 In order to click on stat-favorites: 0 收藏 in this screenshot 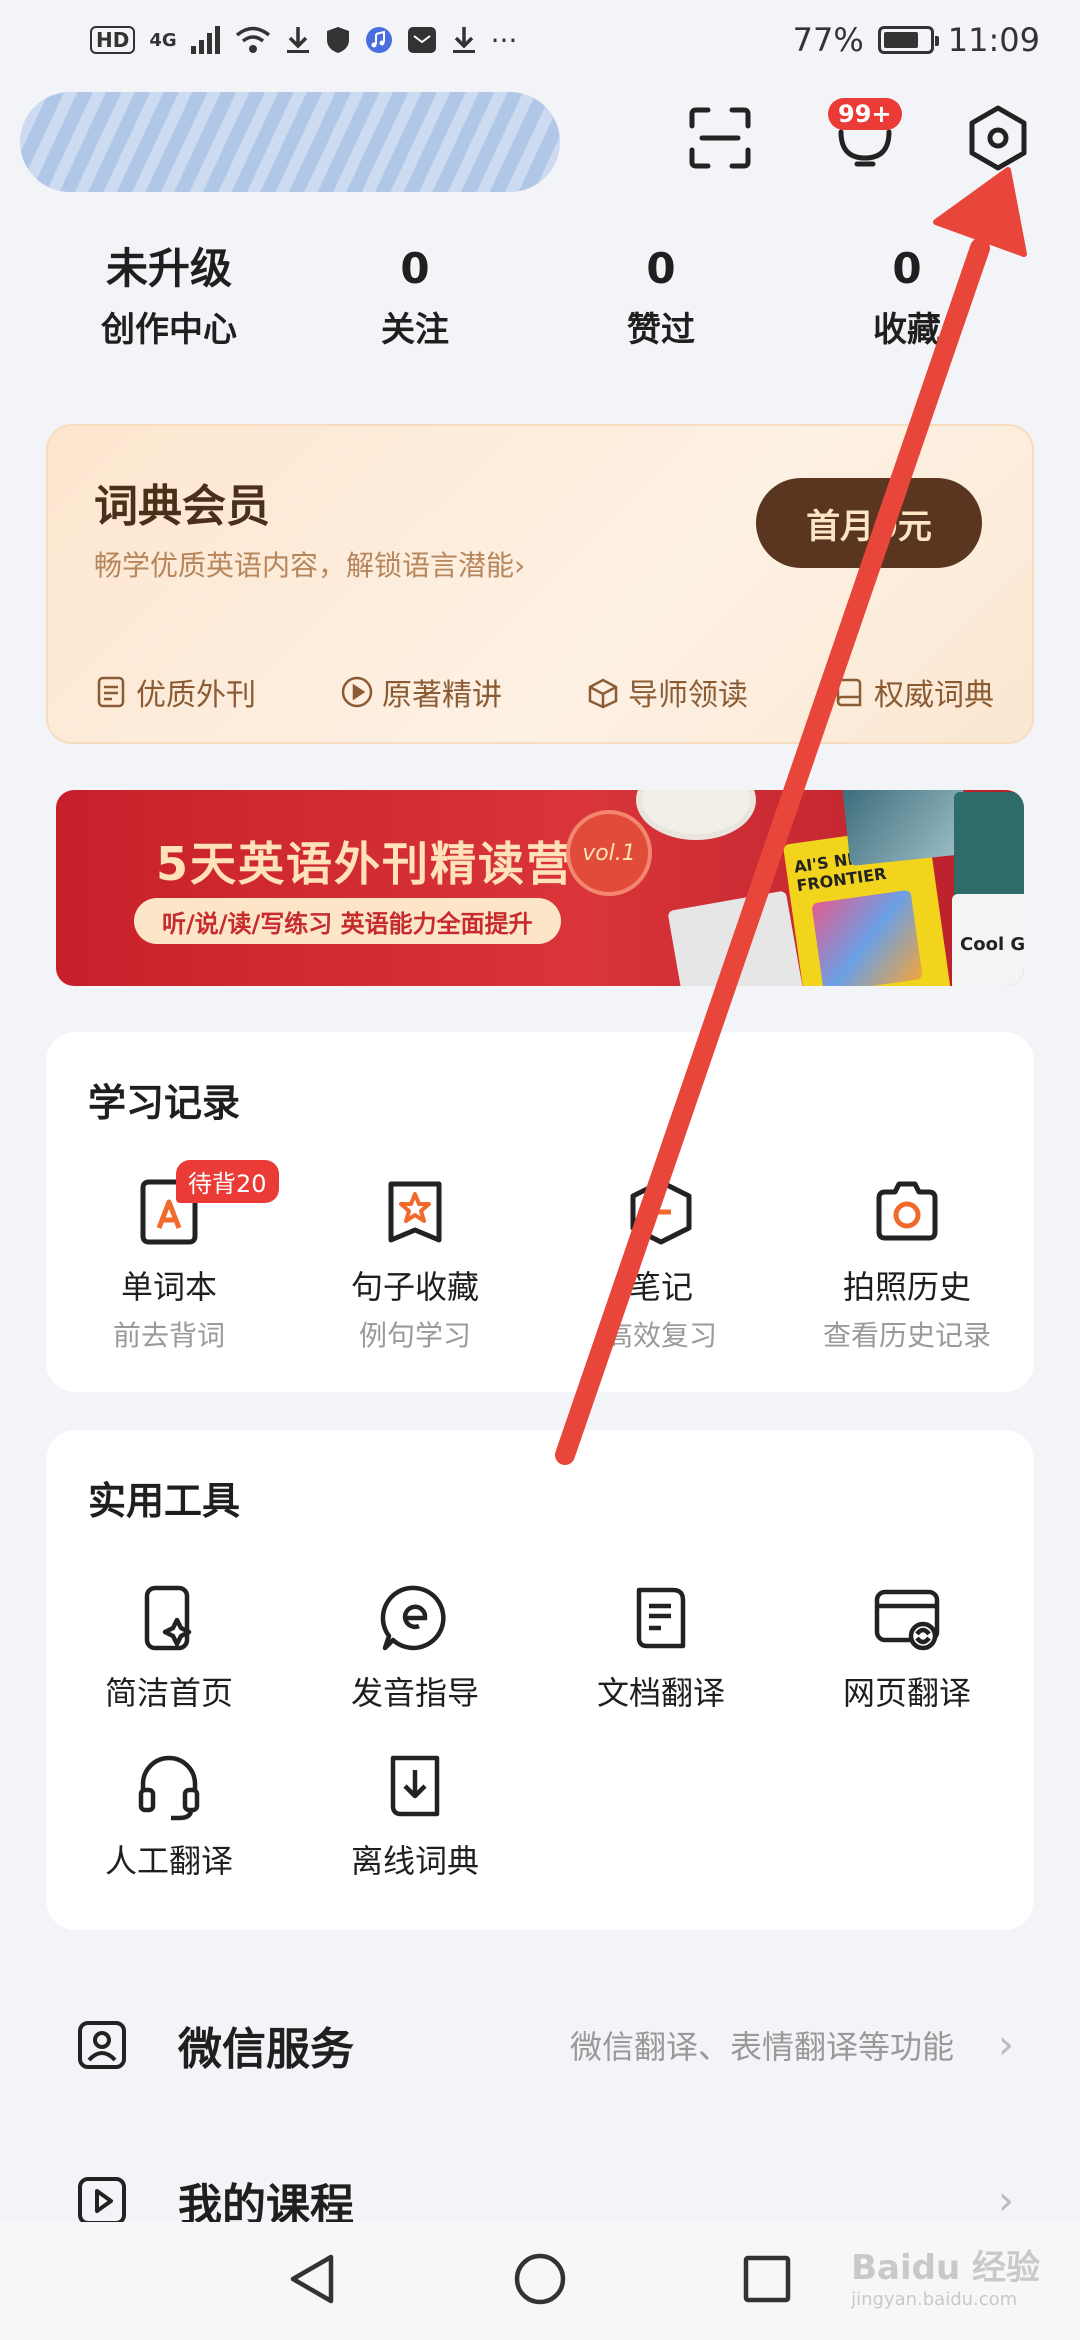, I will do `click(907, 295)`.